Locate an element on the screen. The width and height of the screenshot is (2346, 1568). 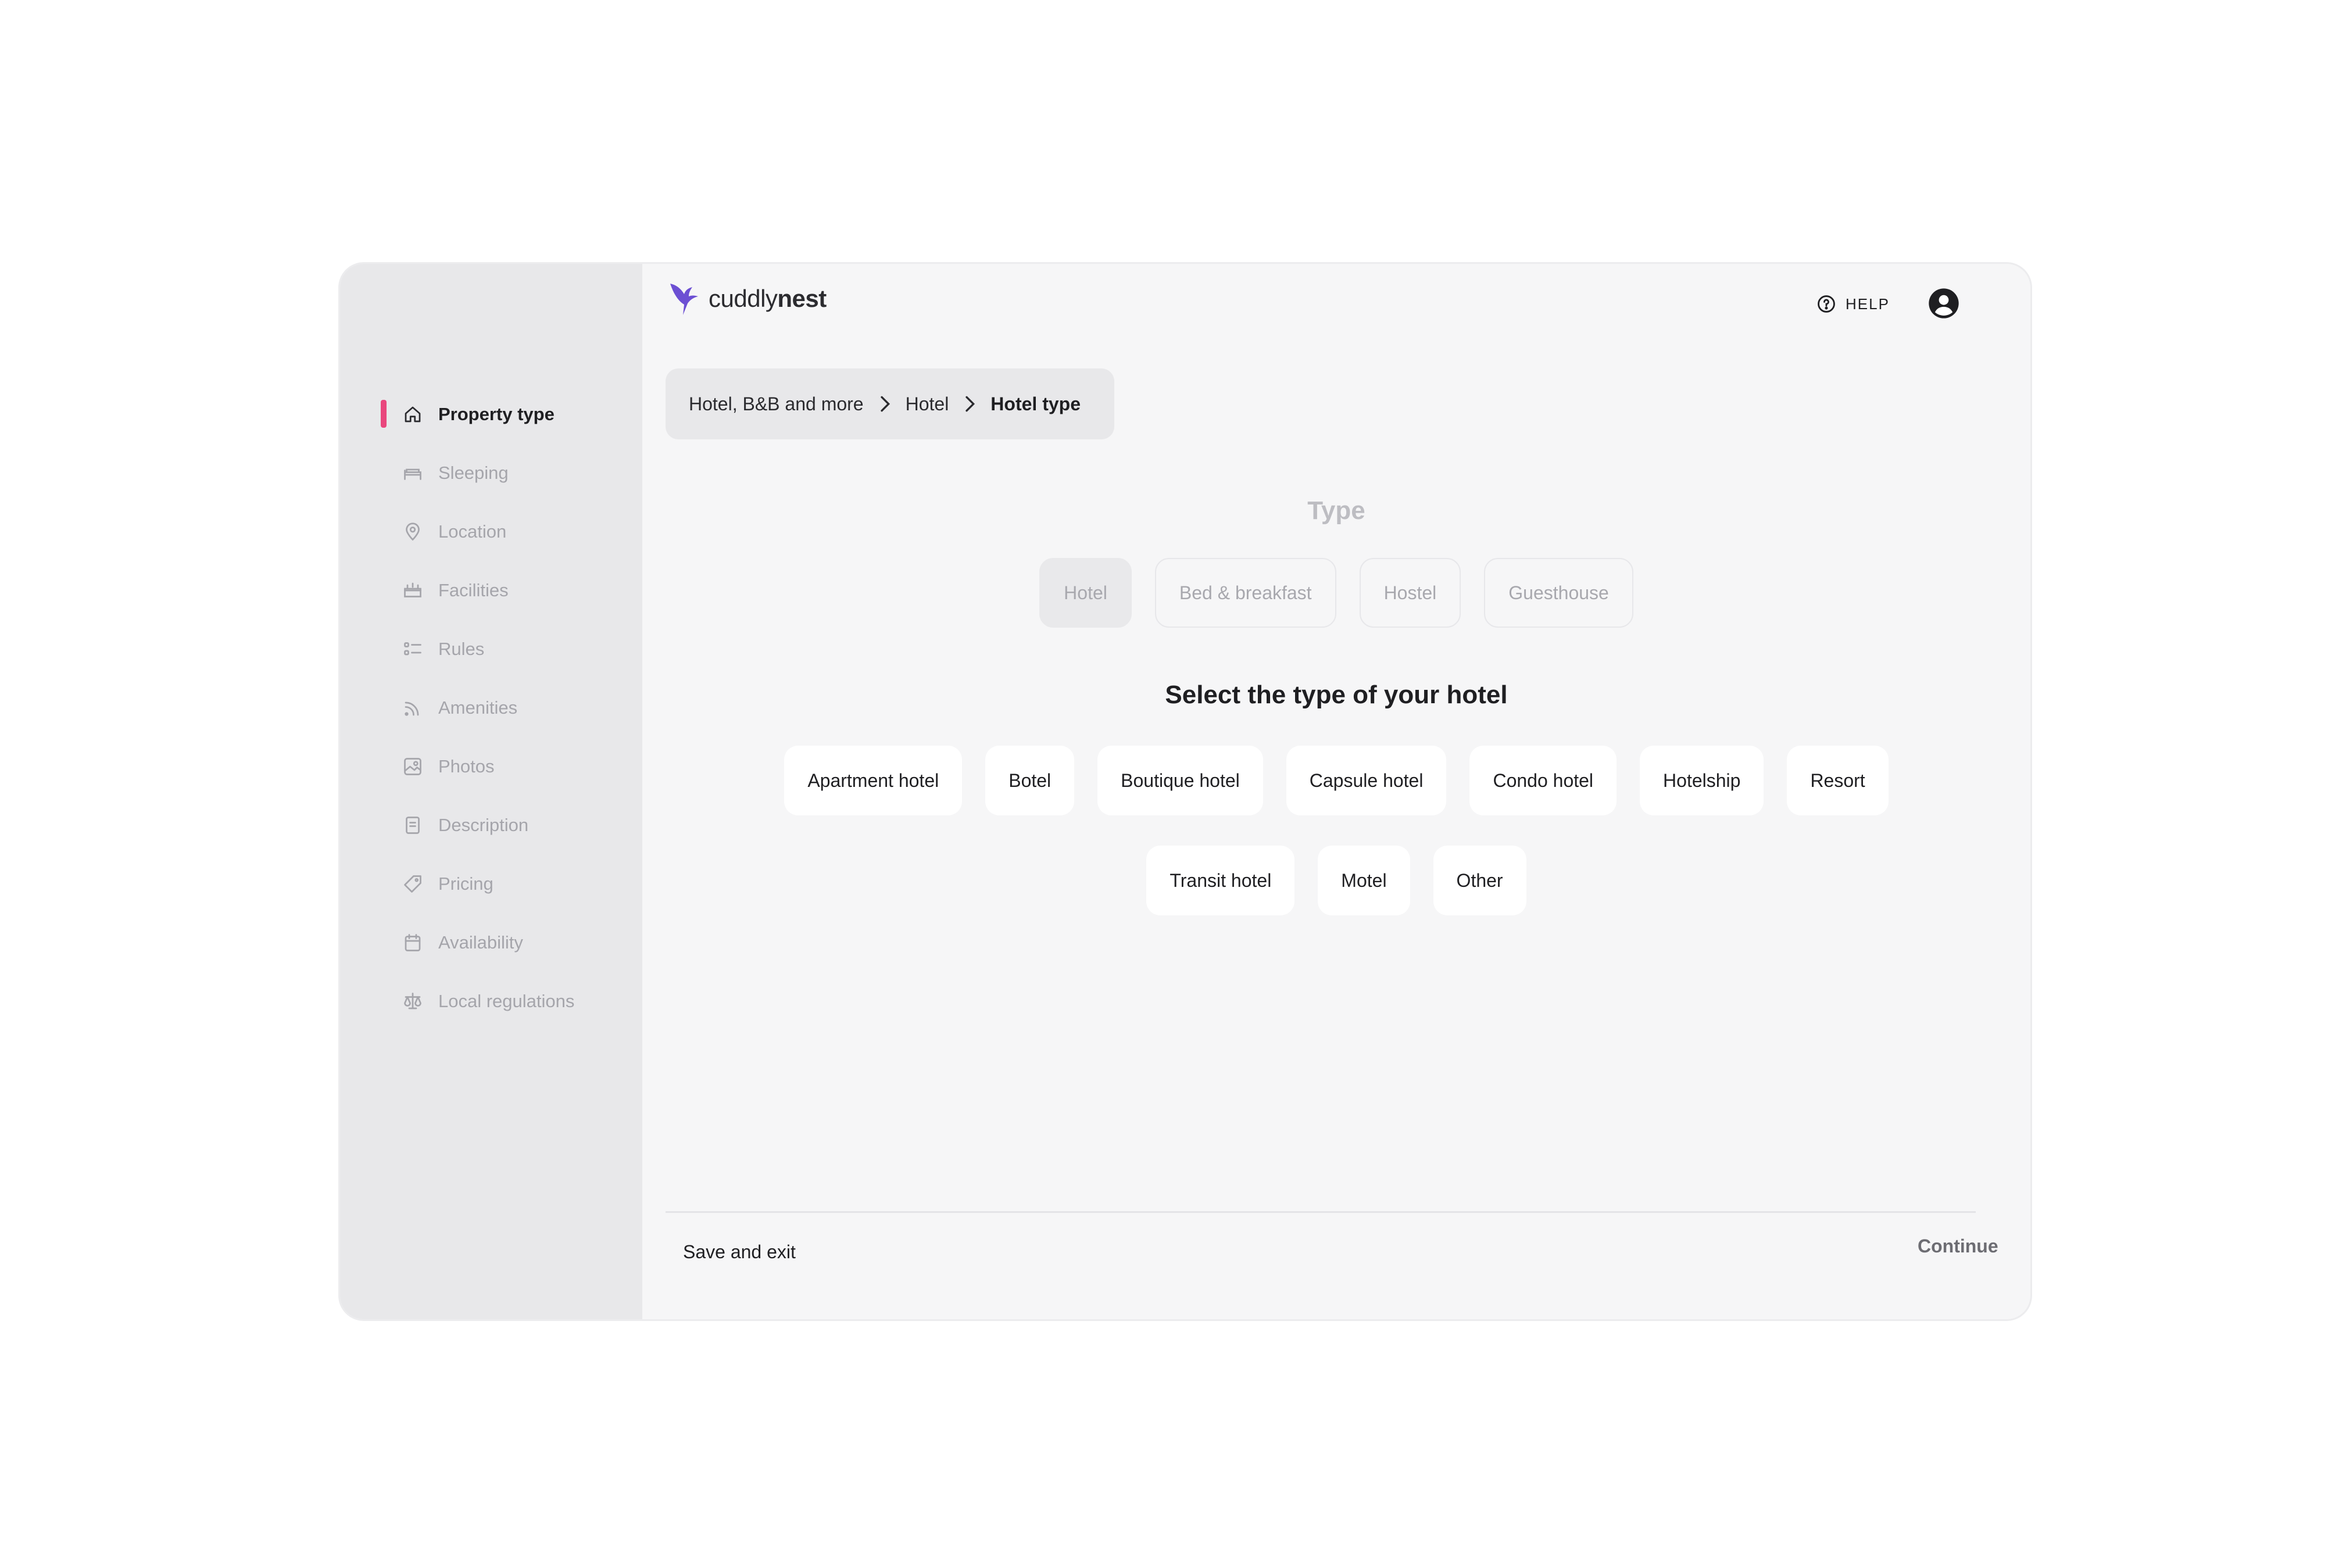
active-indicator is located at coordinates (384, 414).